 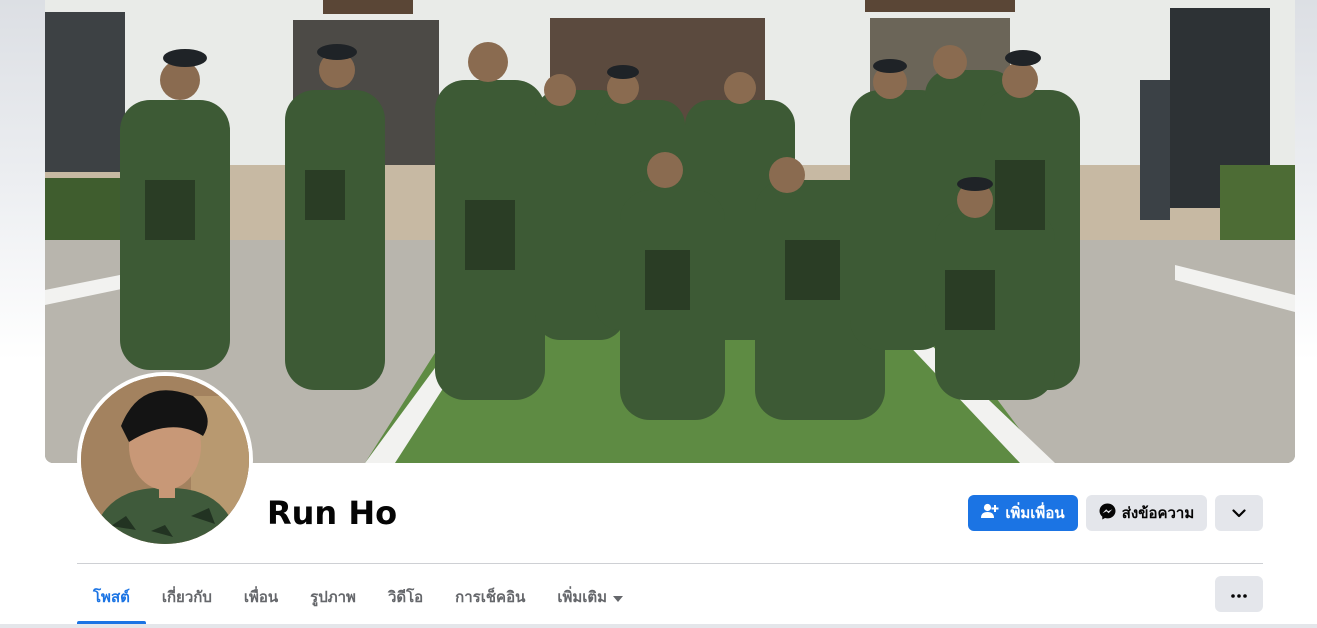 I want to click on profile-name: Run Ho, so click(x=332, y=513).